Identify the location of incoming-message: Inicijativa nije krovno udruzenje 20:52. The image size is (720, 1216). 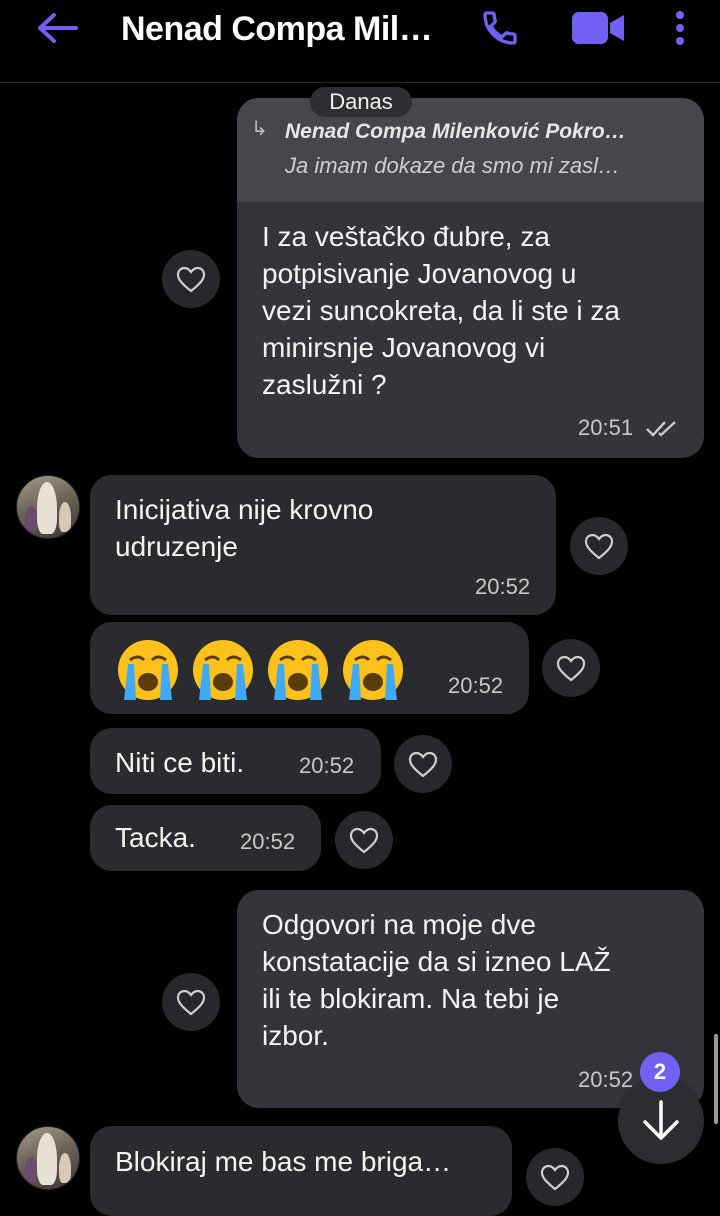
(323, 545).